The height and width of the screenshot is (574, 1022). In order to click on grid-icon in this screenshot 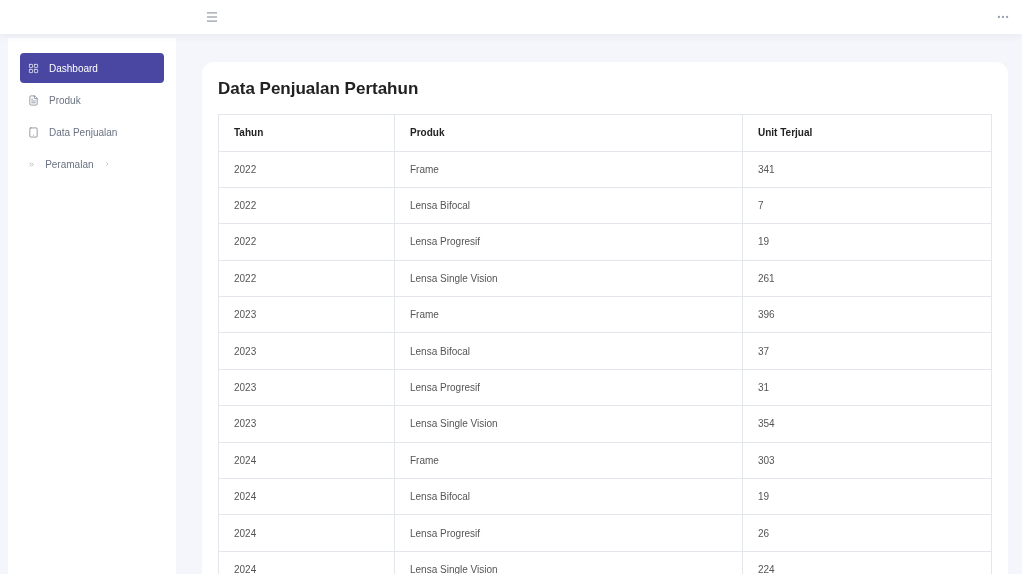, I will do `click(33, 68)`.